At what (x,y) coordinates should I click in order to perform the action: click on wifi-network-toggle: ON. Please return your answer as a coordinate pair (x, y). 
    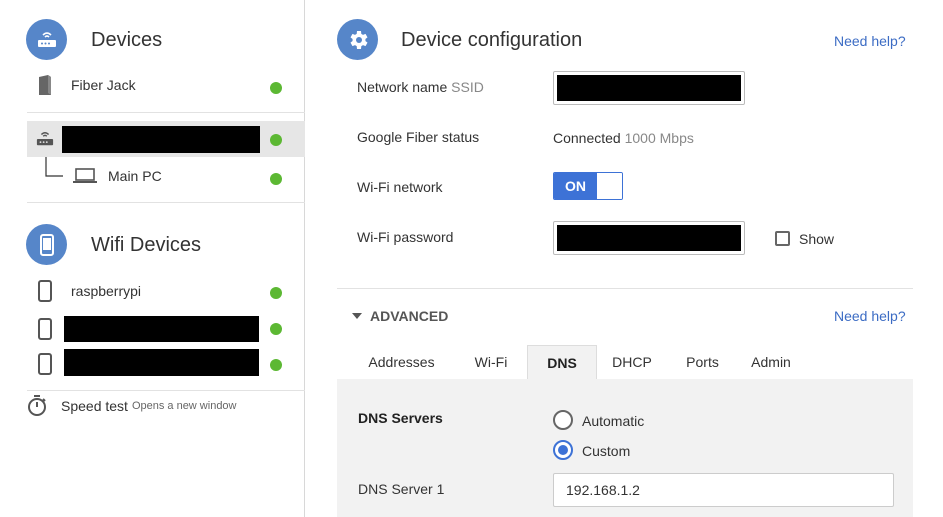
    Looking at the image, I should click on (588, 186).